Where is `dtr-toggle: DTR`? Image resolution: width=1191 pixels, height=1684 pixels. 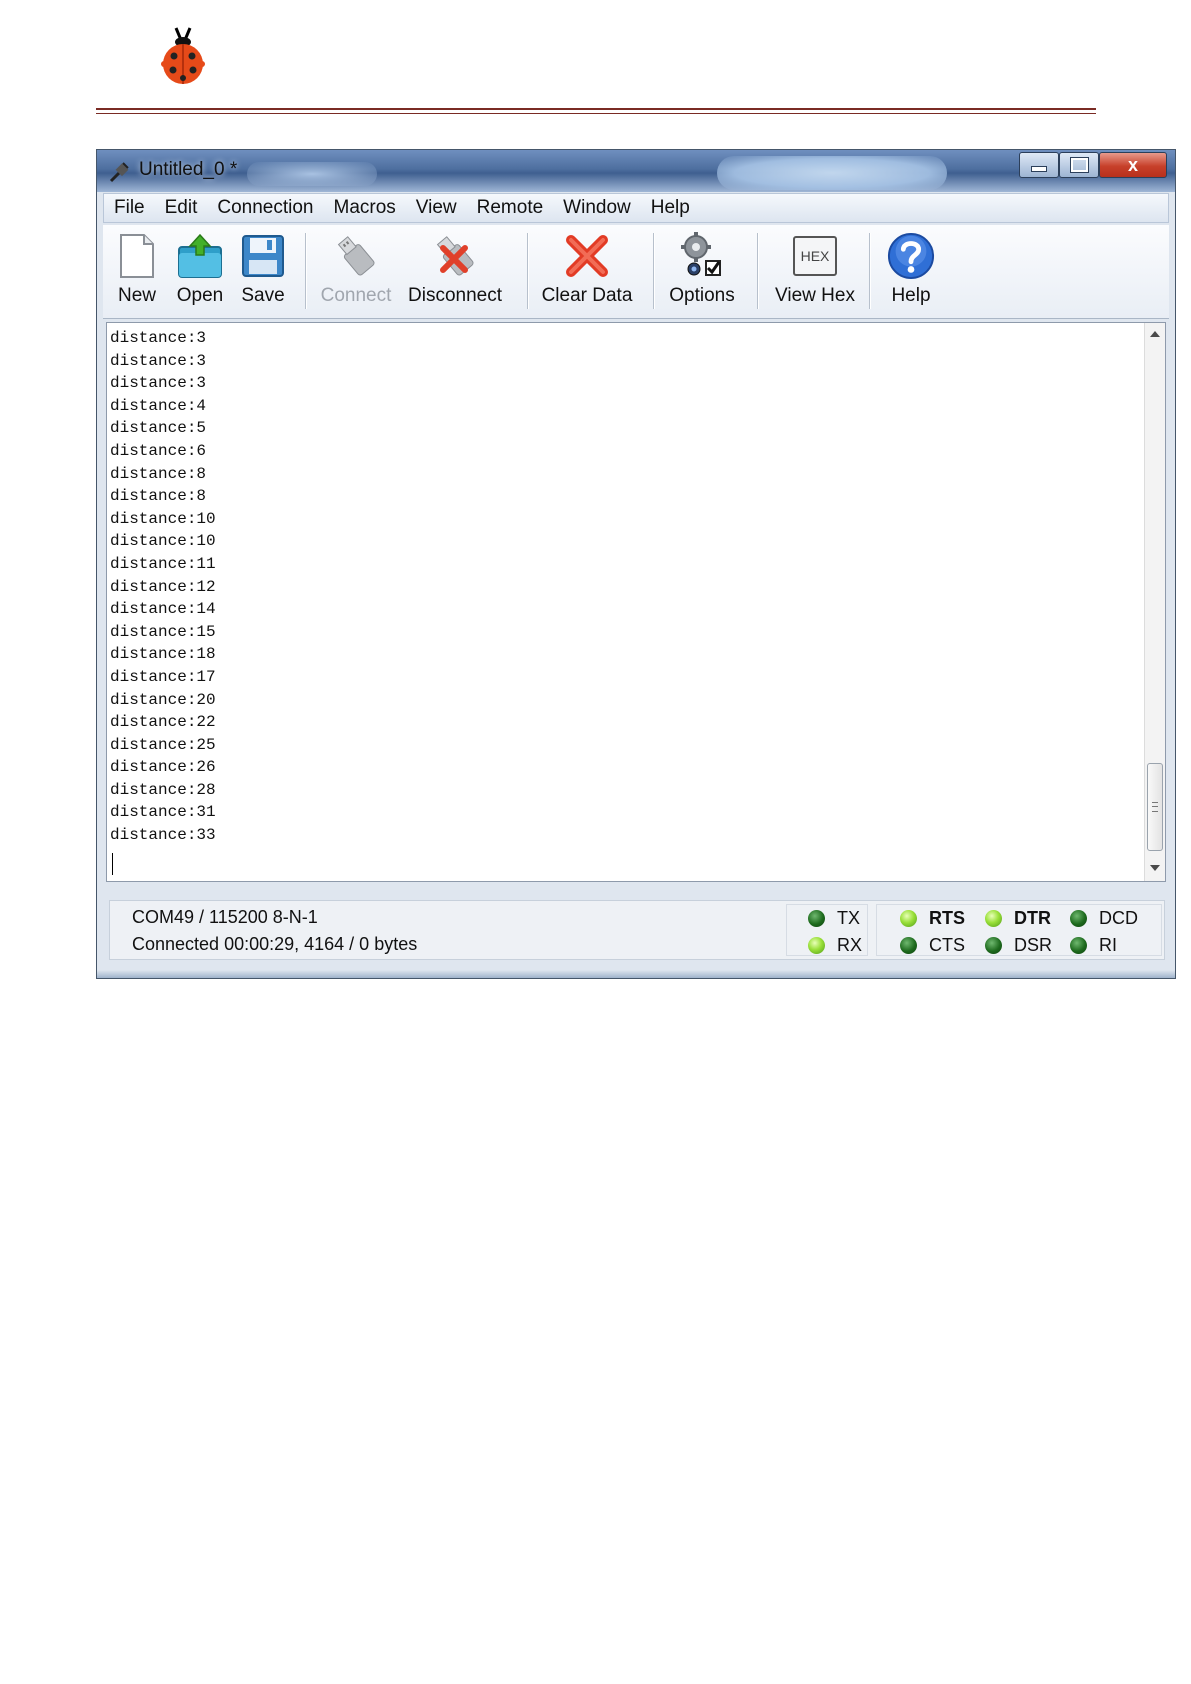 dtr-toggle: DTR is located at coordinates (1018, 918).